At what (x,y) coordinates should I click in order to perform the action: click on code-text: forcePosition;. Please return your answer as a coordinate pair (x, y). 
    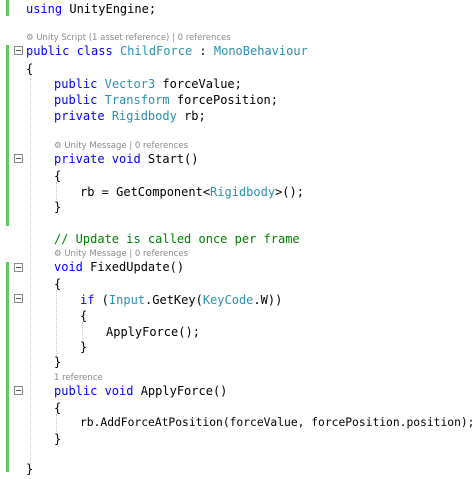
    Looking at the image, I should click on (223, 100).